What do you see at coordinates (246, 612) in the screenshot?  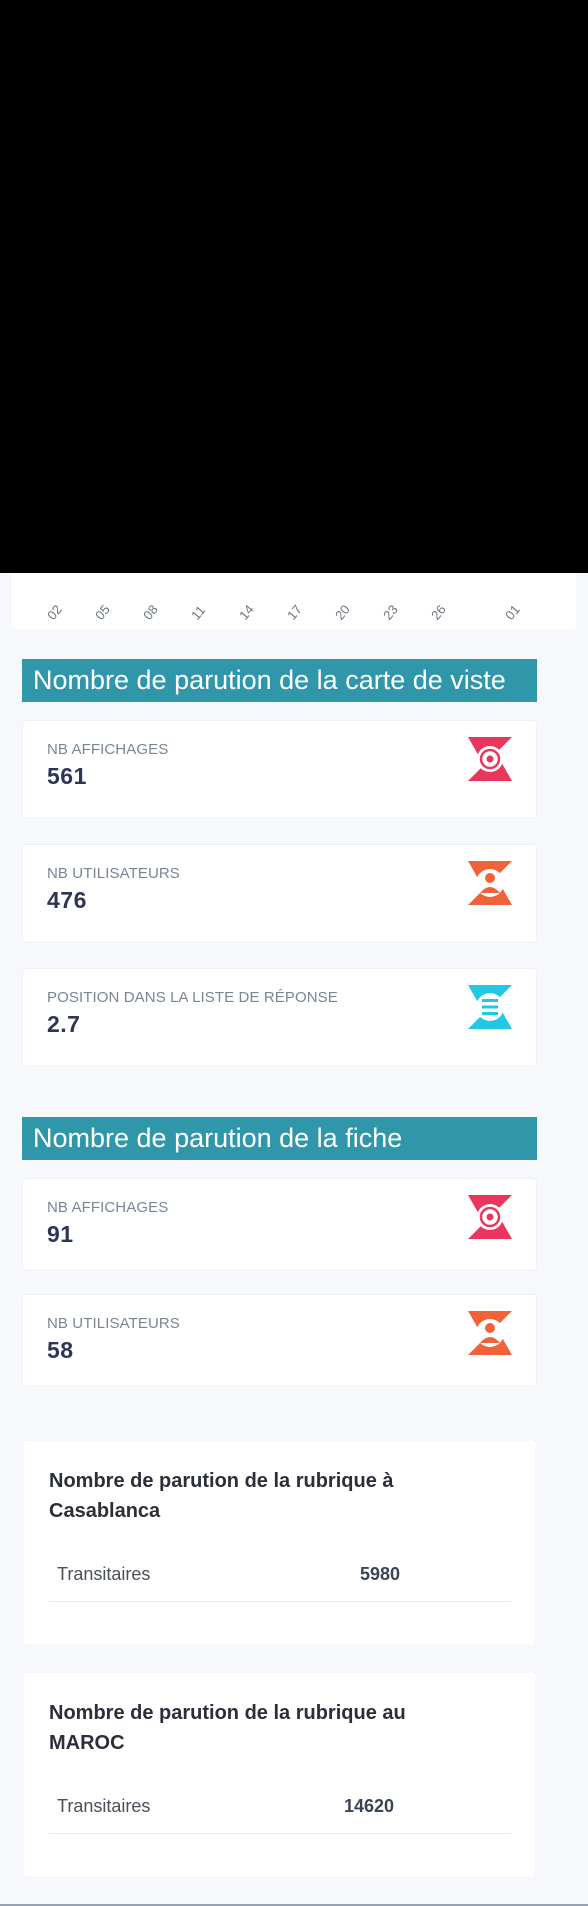 I see `chart-tick-label: 14` at bounding box center [246, 612].